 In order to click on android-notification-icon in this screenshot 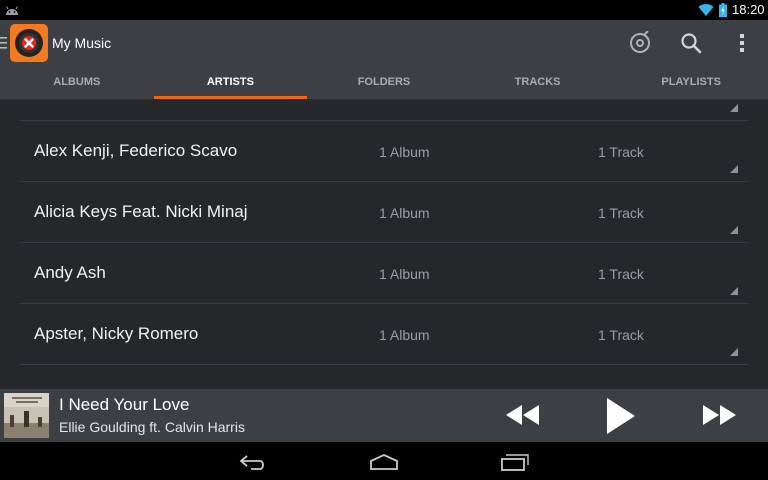, I will do `click(12, 10)`.